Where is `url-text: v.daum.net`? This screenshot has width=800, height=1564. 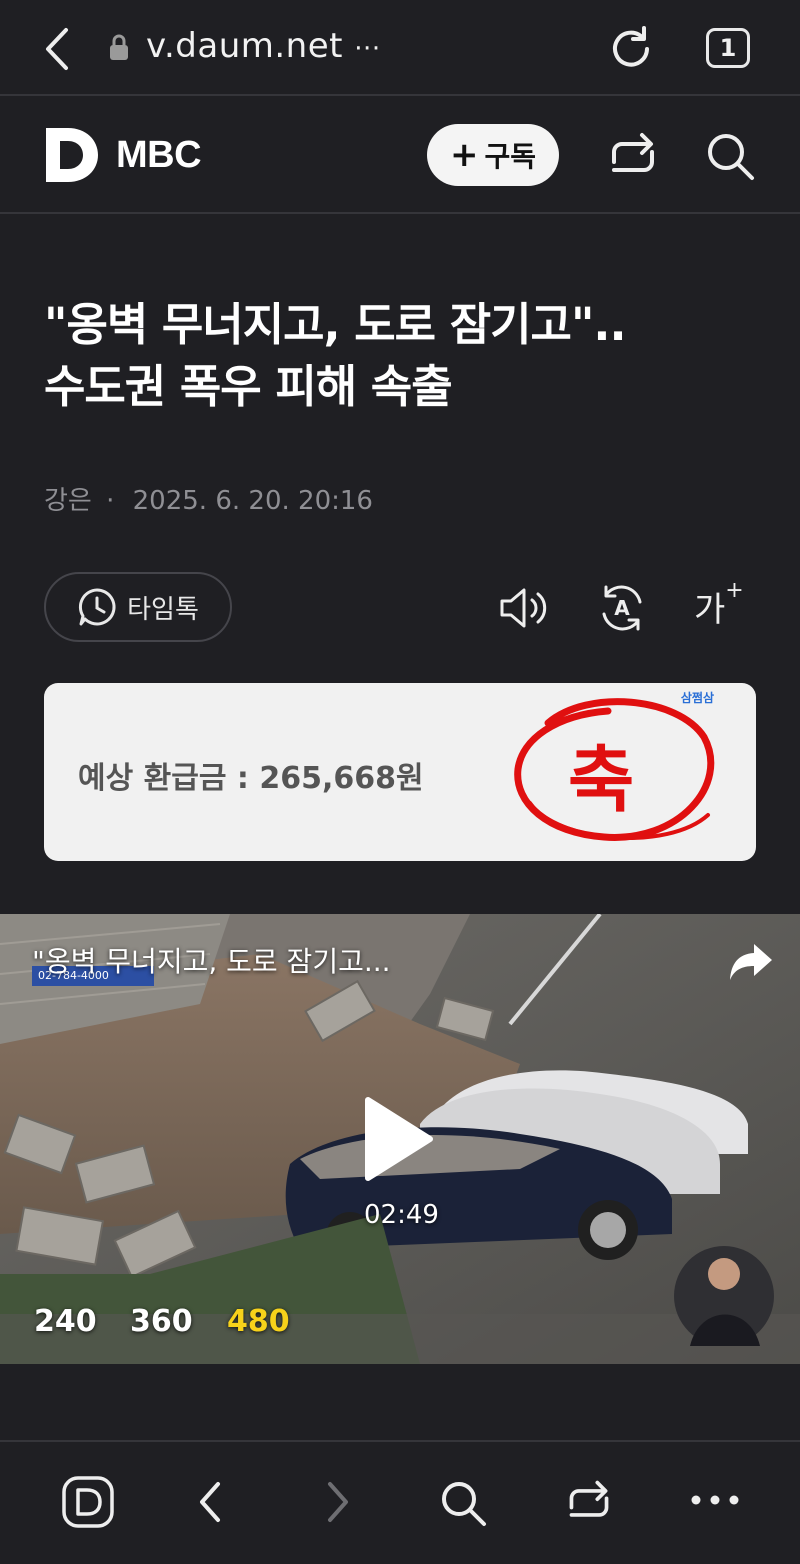 url-text: v.daum.net is located at coordinates (244, 46).